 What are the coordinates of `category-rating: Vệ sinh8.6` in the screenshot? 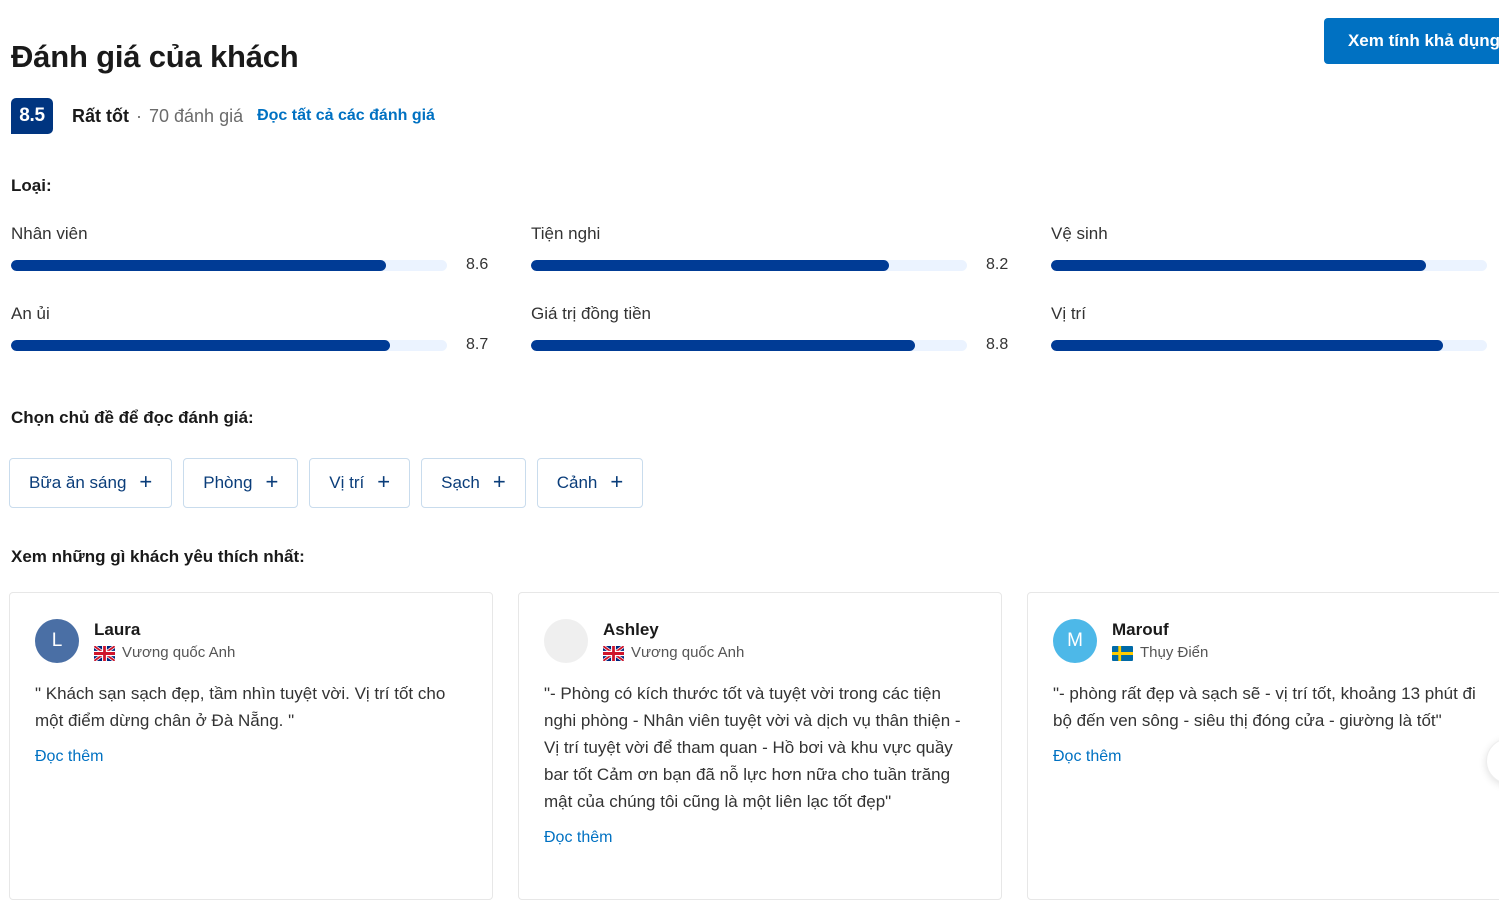 It's located at (1269, 262).